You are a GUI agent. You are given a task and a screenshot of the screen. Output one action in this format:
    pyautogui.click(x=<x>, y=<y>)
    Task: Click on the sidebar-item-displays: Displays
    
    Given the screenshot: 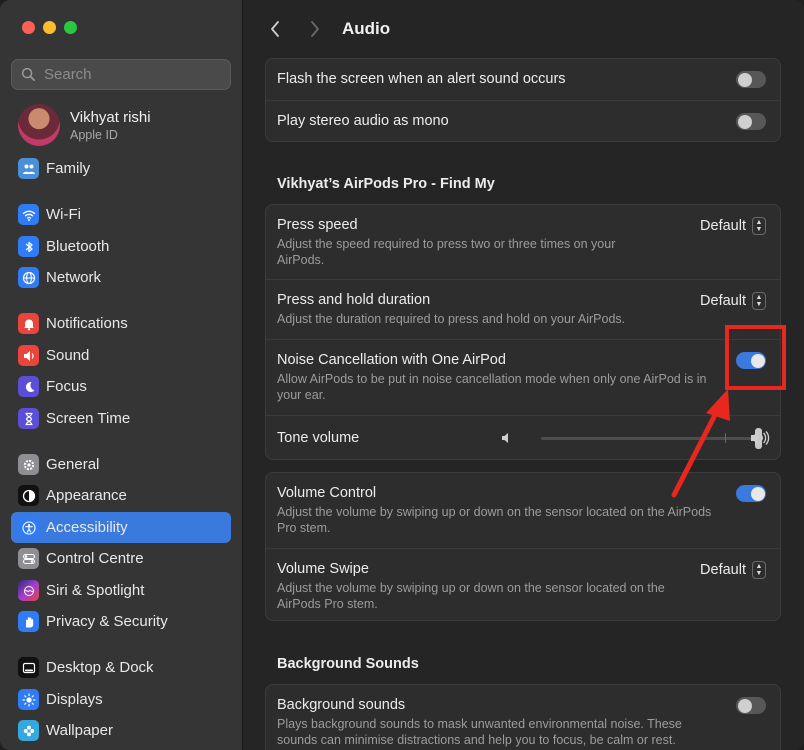 What is the action you would take?
    pyautogui.click(x=121, y=699)
    